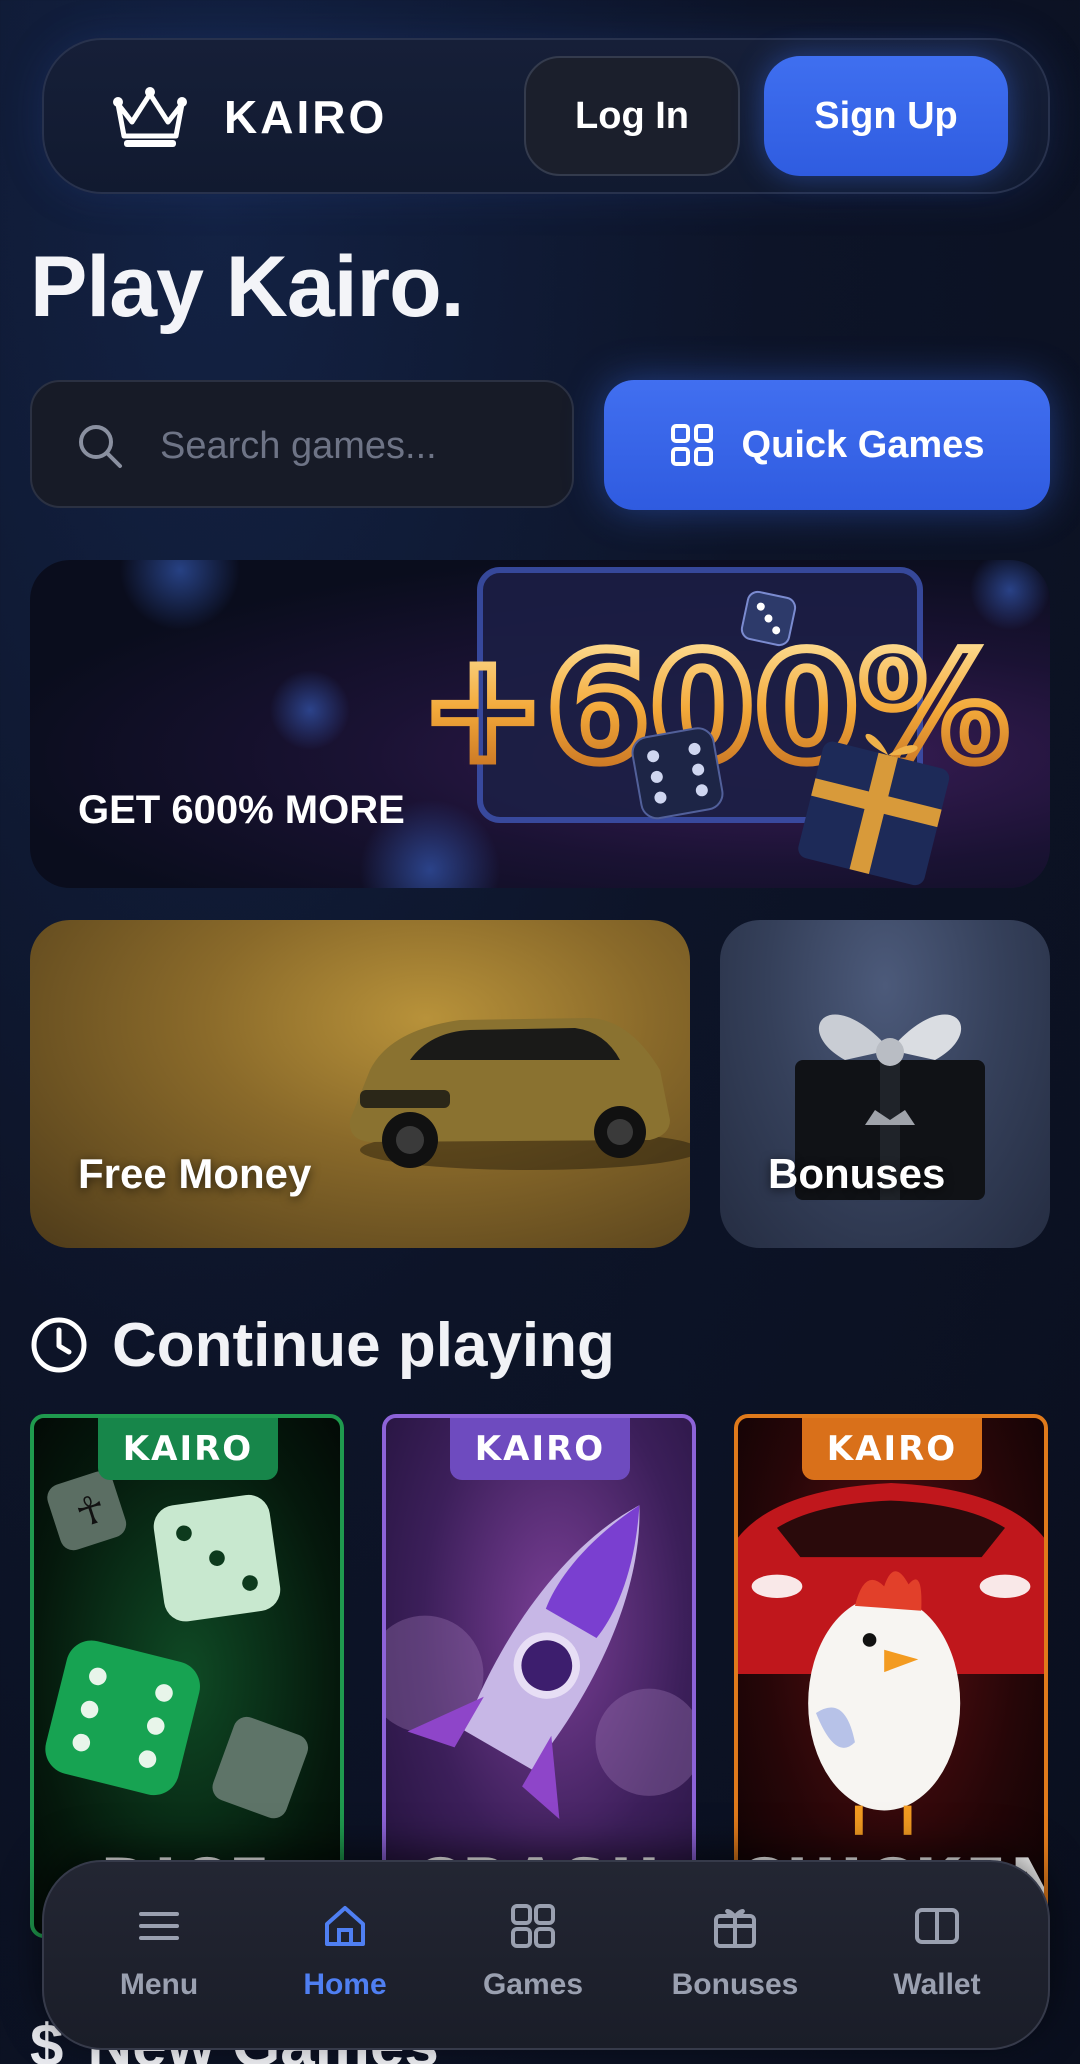  What do you see at coordinates (150, 117) in the screenshot?
I see `crown-icon` at bounding box center [150, 117].